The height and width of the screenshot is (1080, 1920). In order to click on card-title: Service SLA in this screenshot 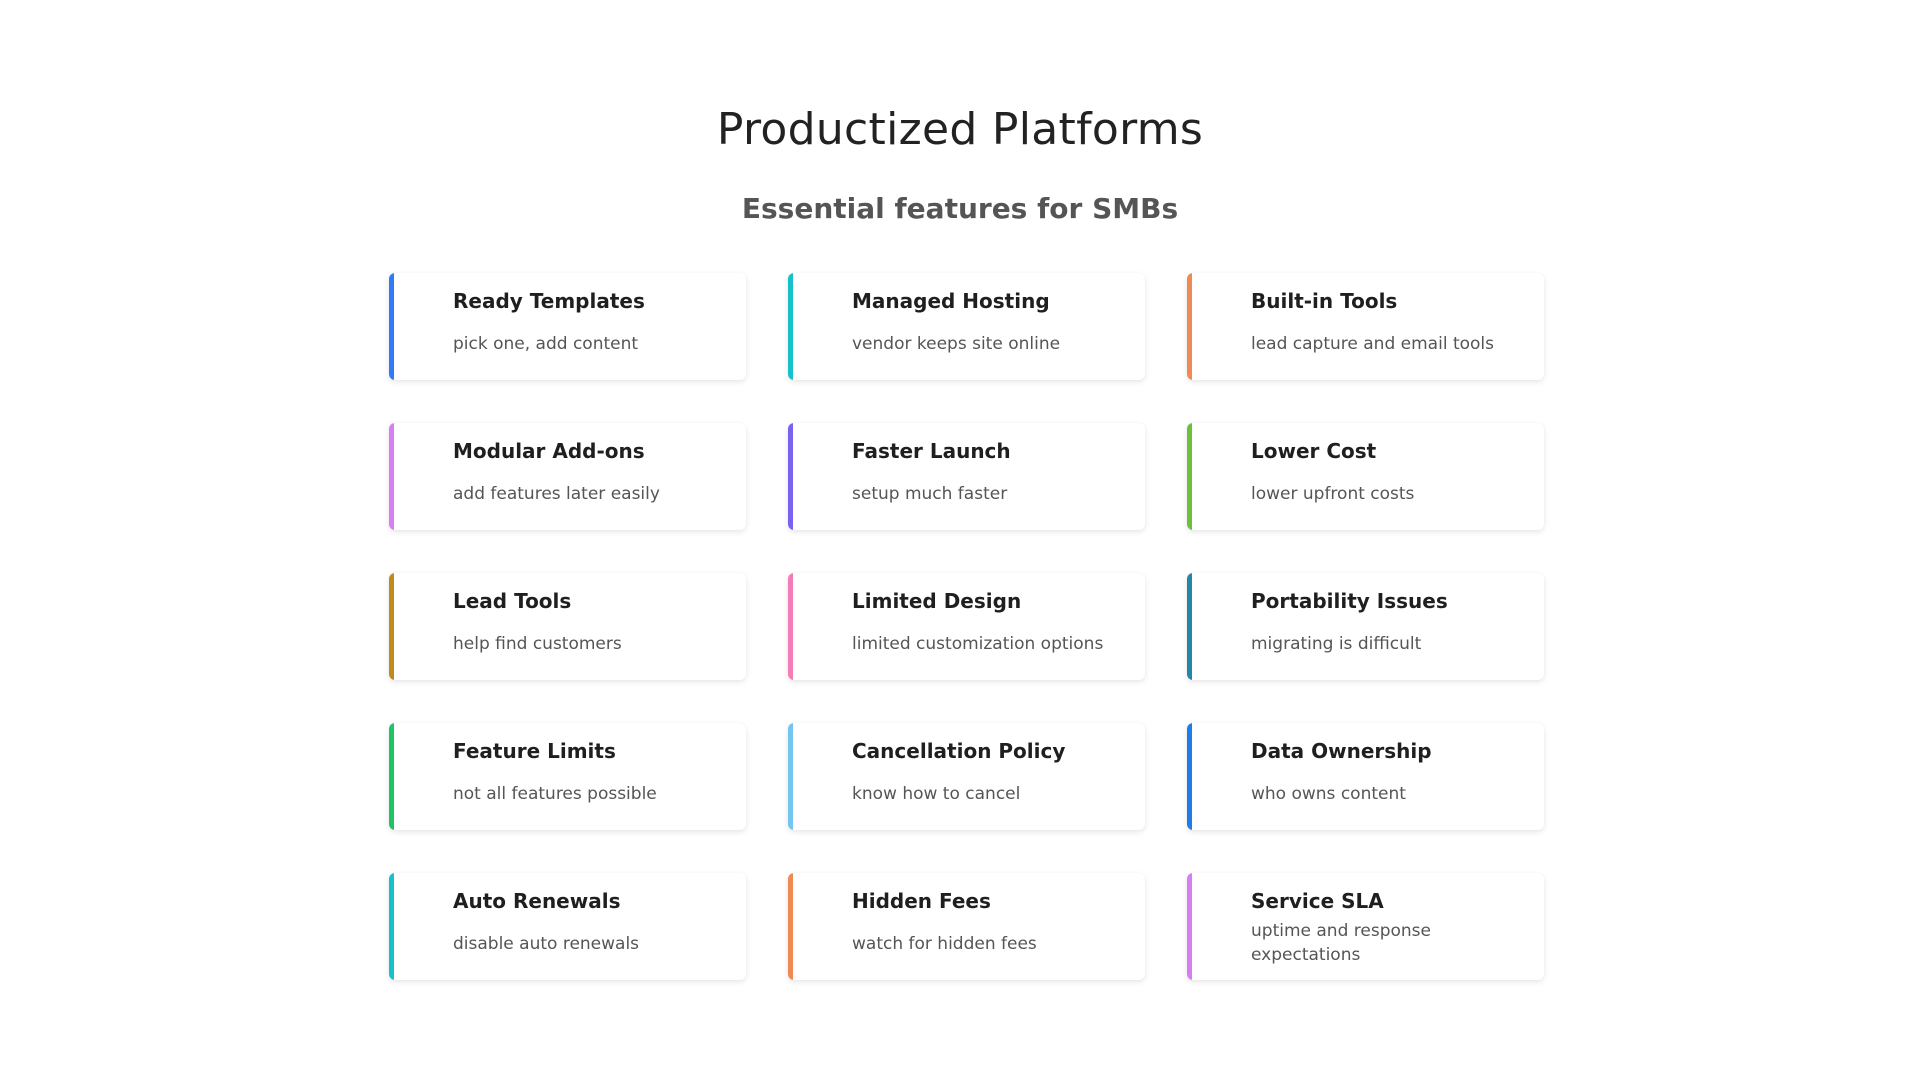, I will do `click(1317, 901)`.